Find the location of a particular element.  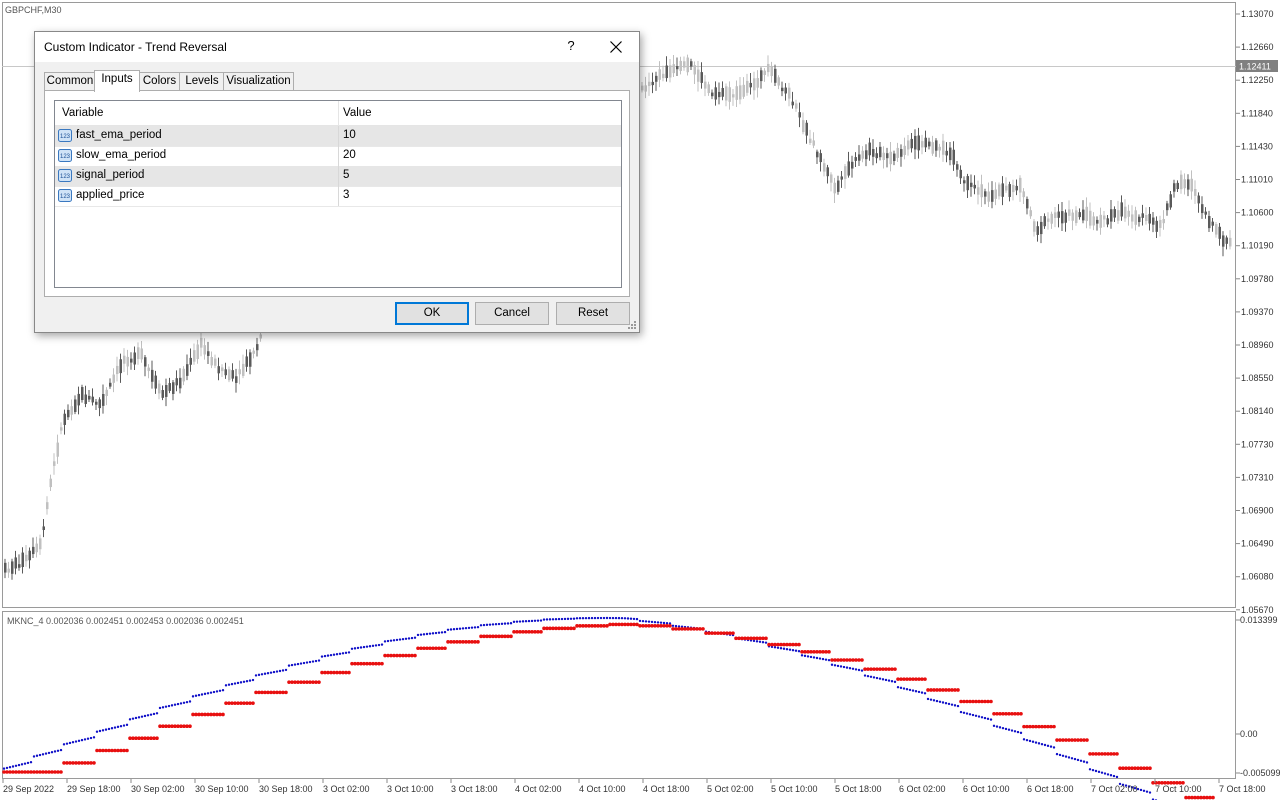

help-button: ? is located at coordinates (571, 47).